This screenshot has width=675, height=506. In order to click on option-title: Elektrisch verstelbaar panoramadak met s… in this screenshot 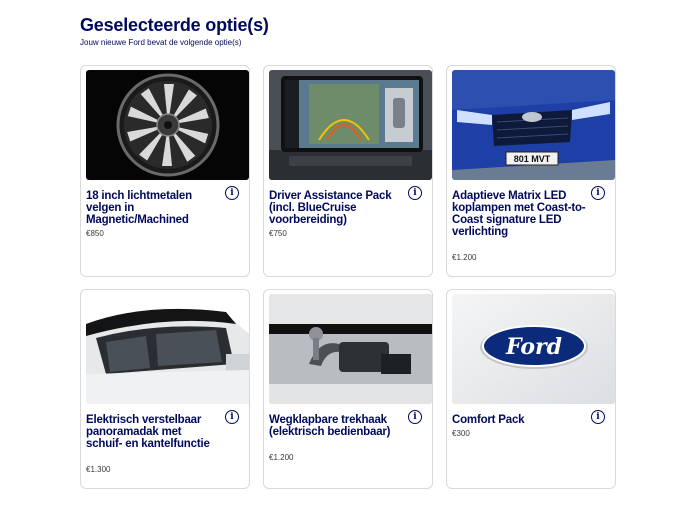, I will do `click(148, 432)`.